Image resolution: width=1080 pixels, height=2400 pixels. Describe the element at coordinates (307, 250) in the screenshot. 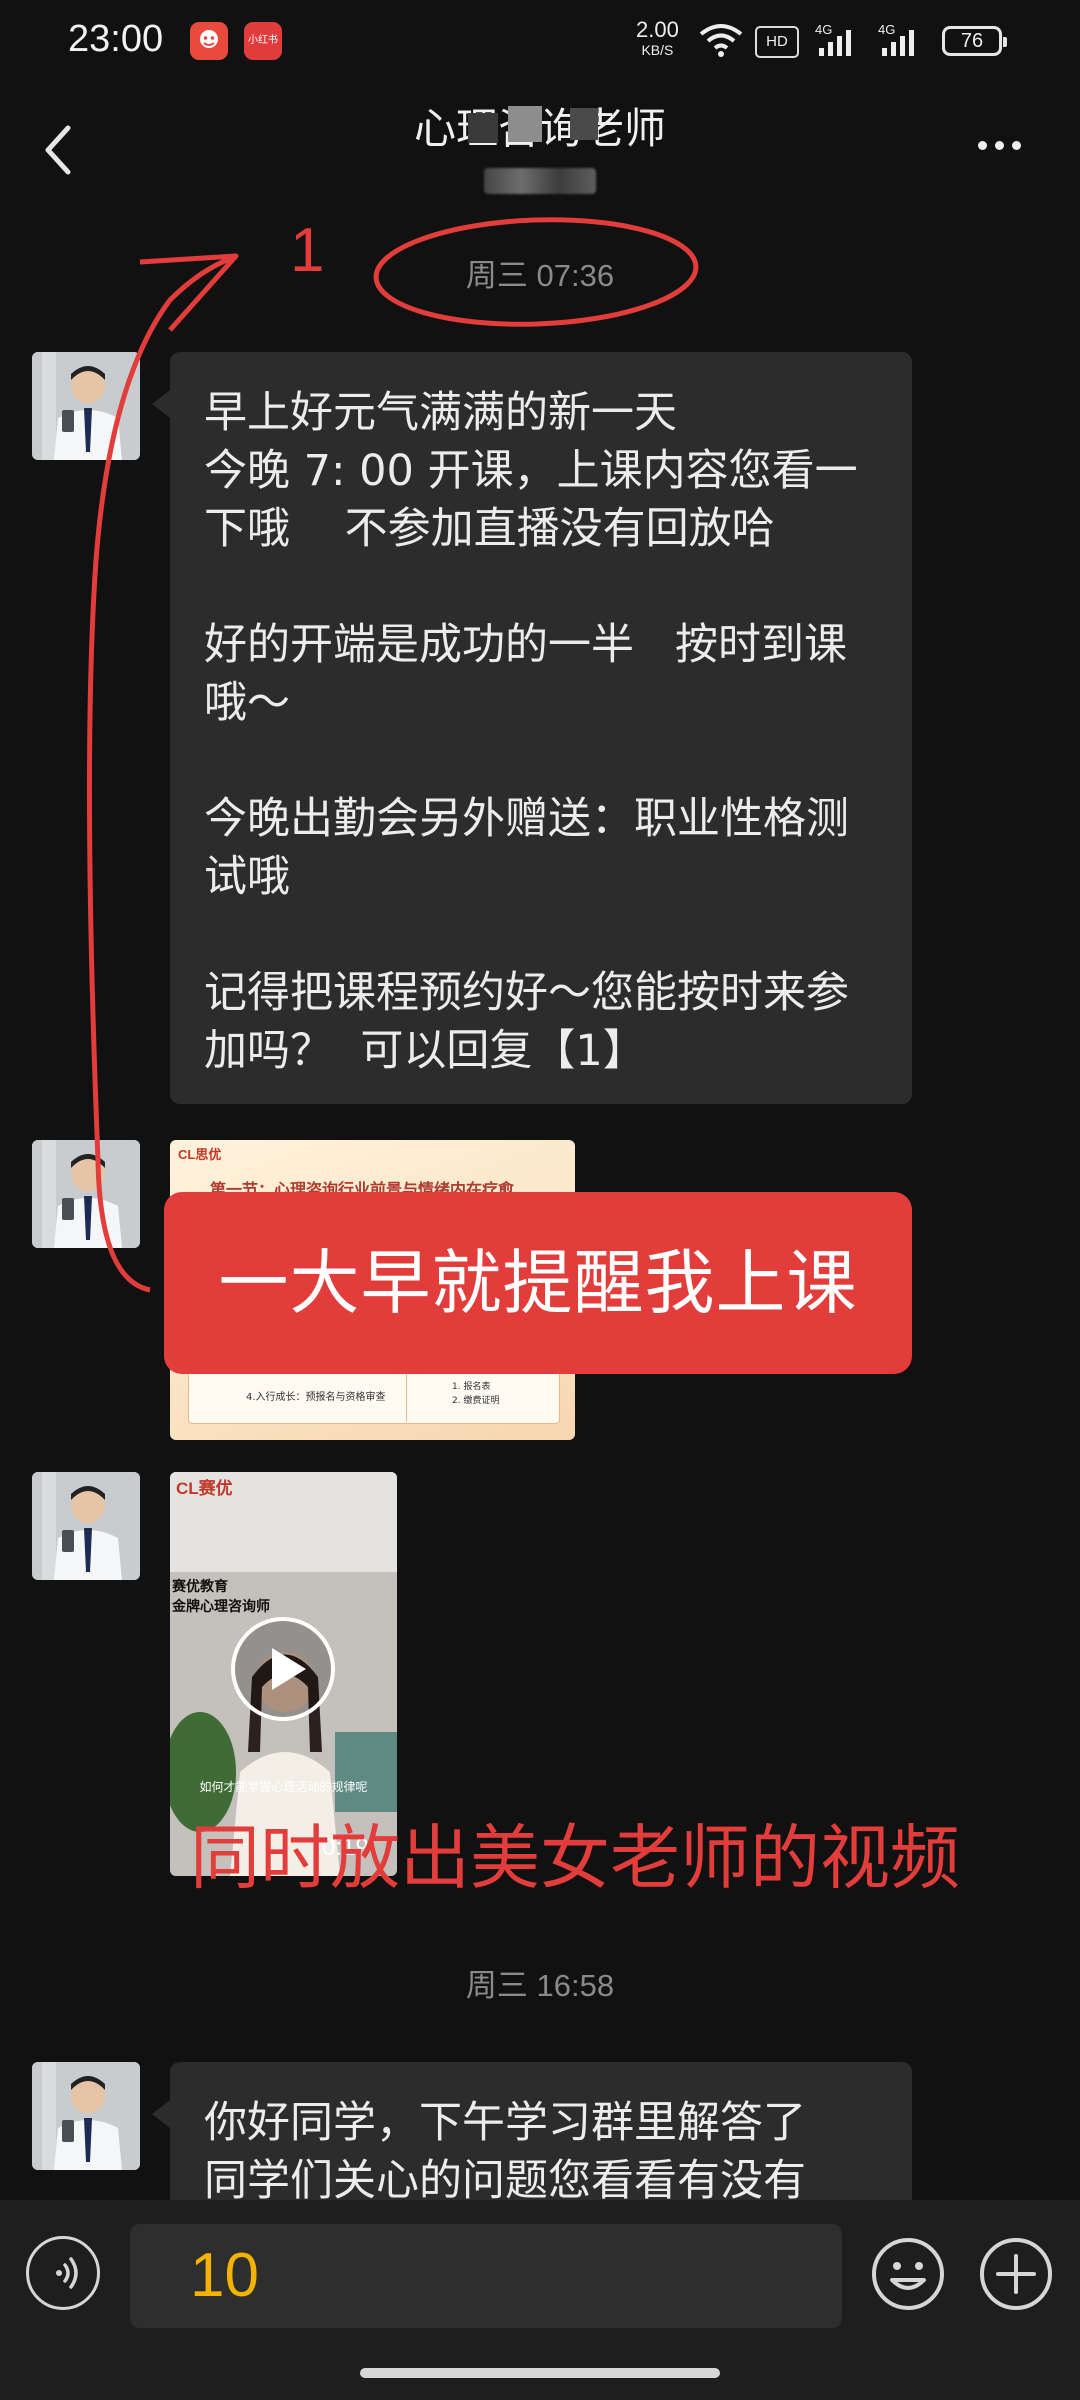

I see `annotation-number: 1` at that location.